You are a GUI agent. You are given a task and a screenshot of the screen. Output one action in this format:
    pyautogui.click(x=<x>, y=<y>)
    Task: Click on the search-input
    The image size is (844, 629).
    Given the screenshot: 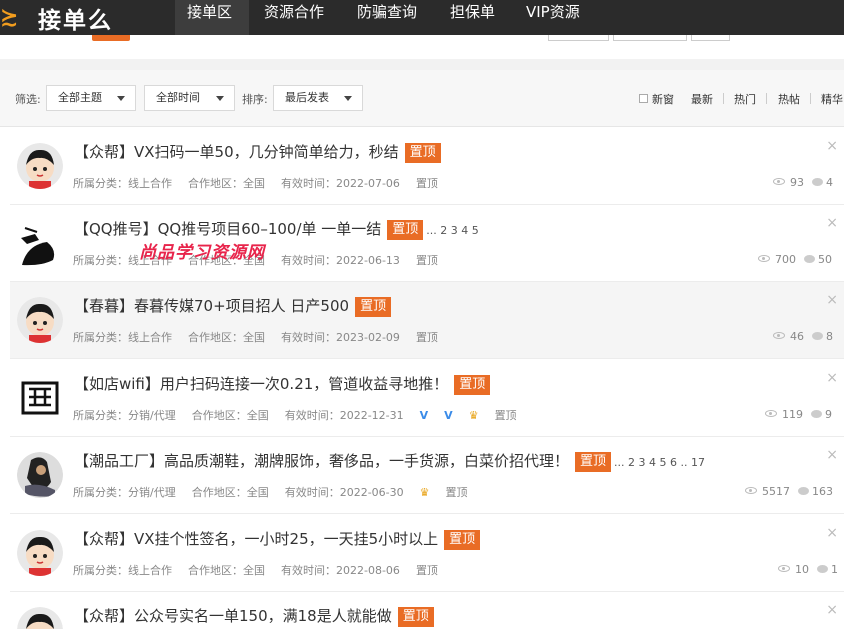 What is the action you would take?
    pyautogui.click(x=650, y=38)
    